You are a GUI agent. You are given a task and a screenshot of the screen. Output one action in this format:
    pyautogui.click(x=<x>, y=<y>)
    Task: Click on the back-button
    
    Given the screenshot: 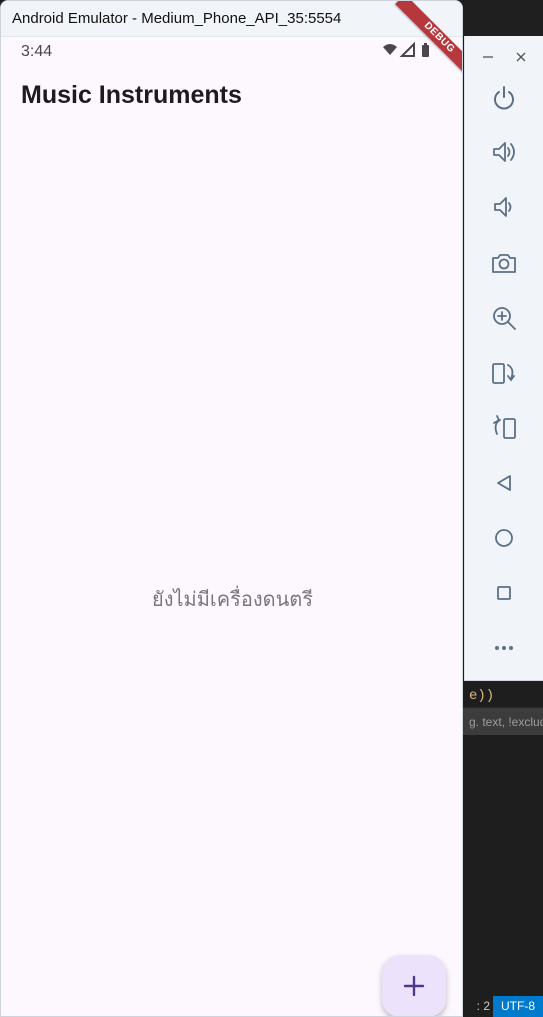 What is the action you would take?
    pyautogui.click(x=504, y=483)
    